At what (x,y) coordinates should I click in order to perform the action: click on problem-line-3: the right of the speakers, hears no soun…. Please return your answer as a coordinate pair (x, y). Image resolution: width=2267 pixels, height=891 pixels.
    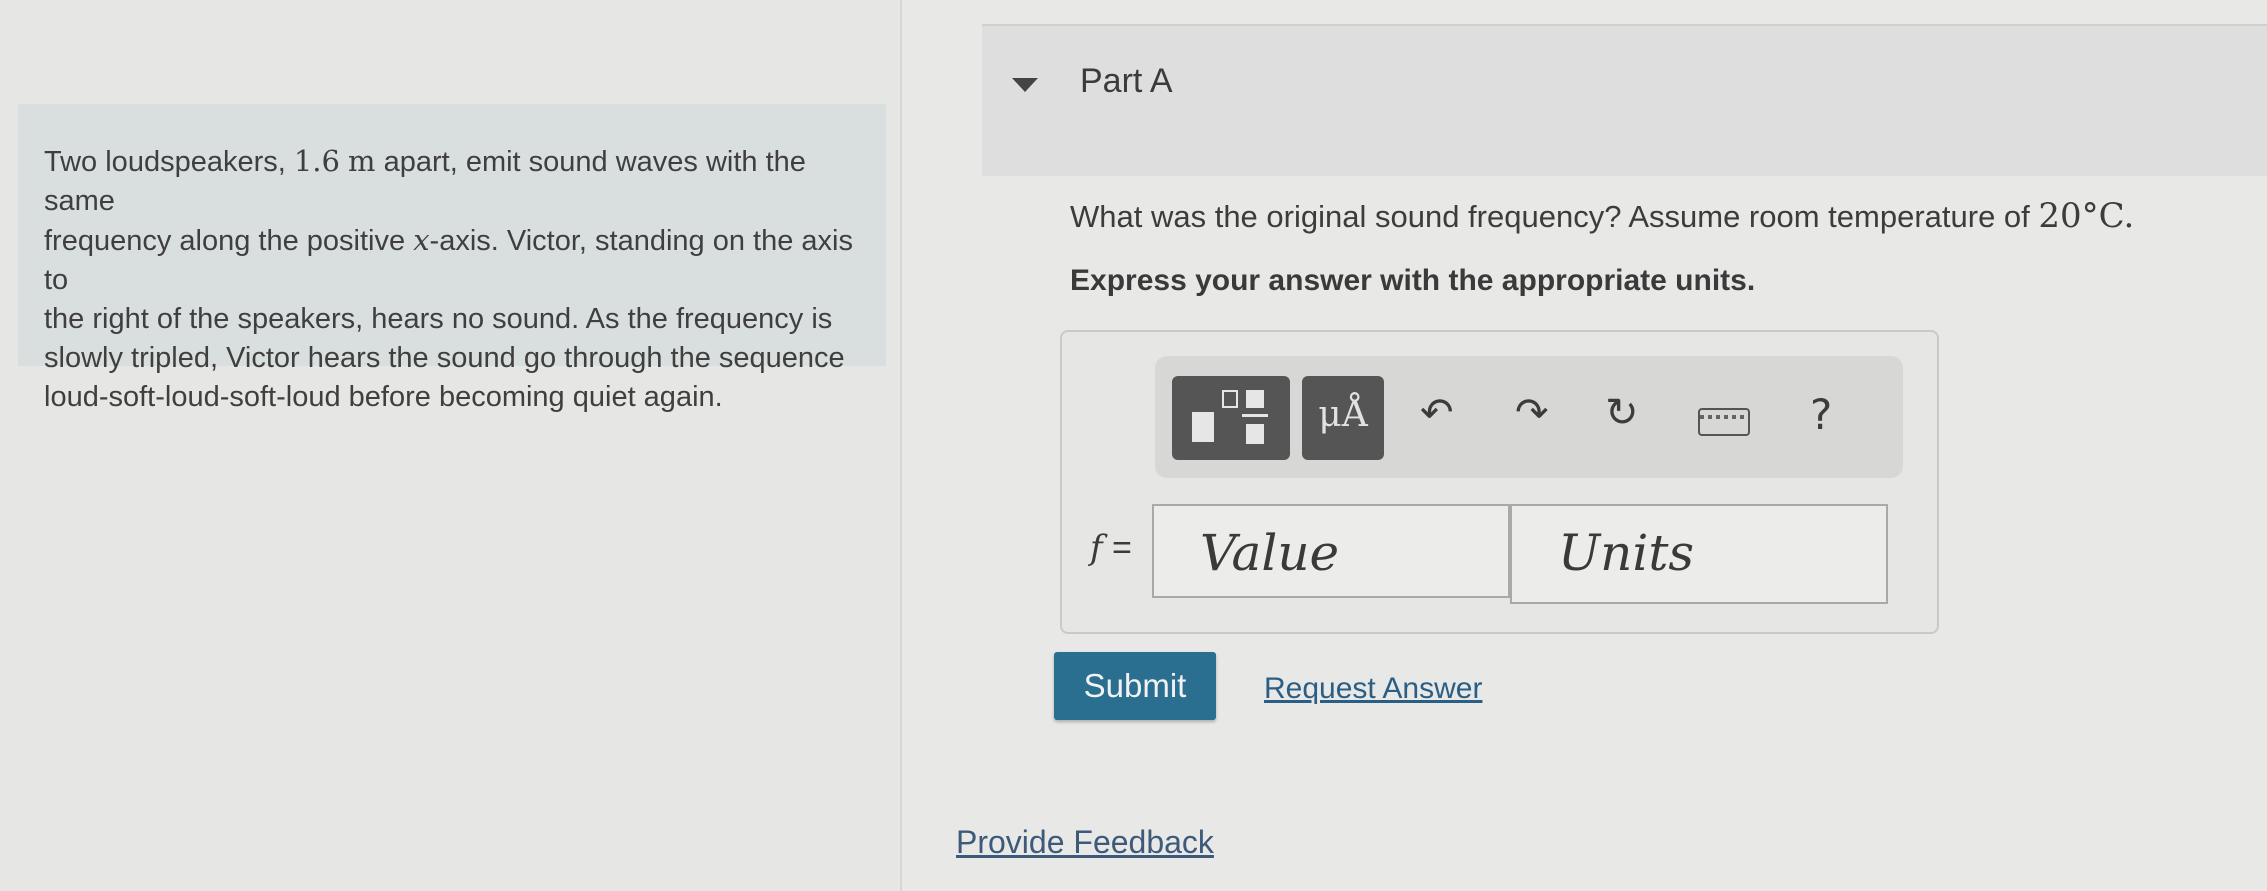
    Looking at the image, I should click on (438, 319).